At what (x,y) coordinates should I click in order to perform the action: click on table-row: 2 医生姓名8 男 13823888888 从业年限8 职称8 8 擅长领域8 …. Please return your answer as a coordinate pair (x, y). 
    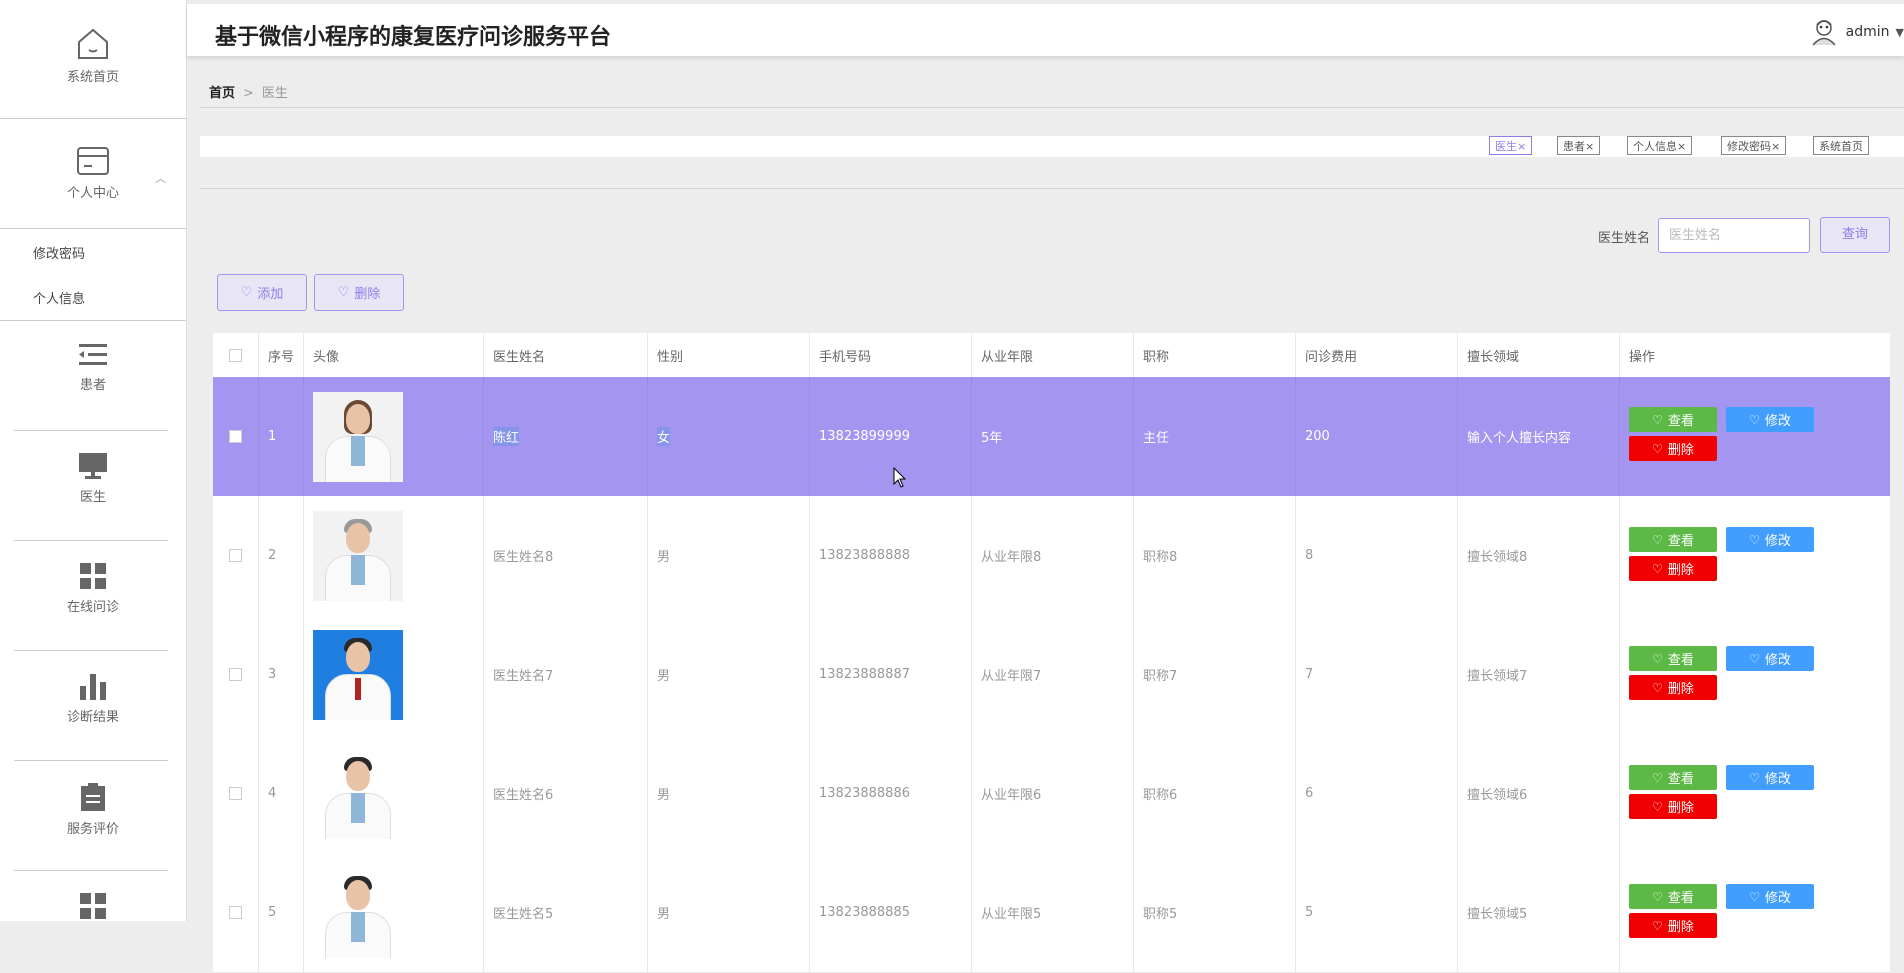
    Looking at the image, I should click on (1051, 556).